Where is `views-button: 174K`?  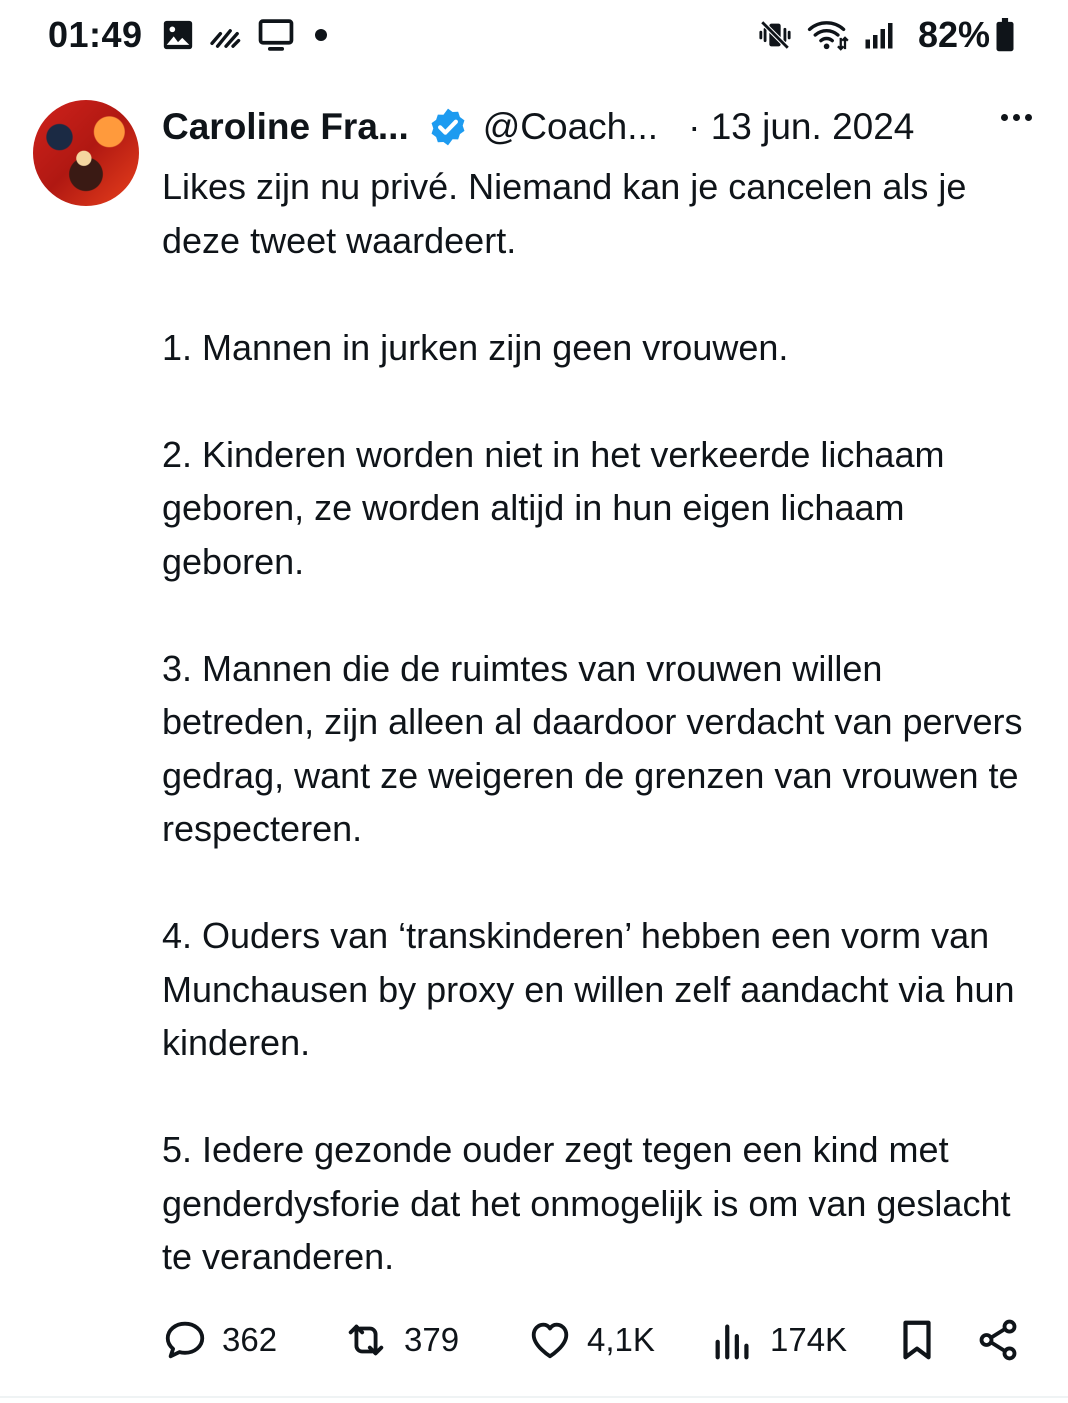 views-button: 174K is located at coordinates (778, 1340).